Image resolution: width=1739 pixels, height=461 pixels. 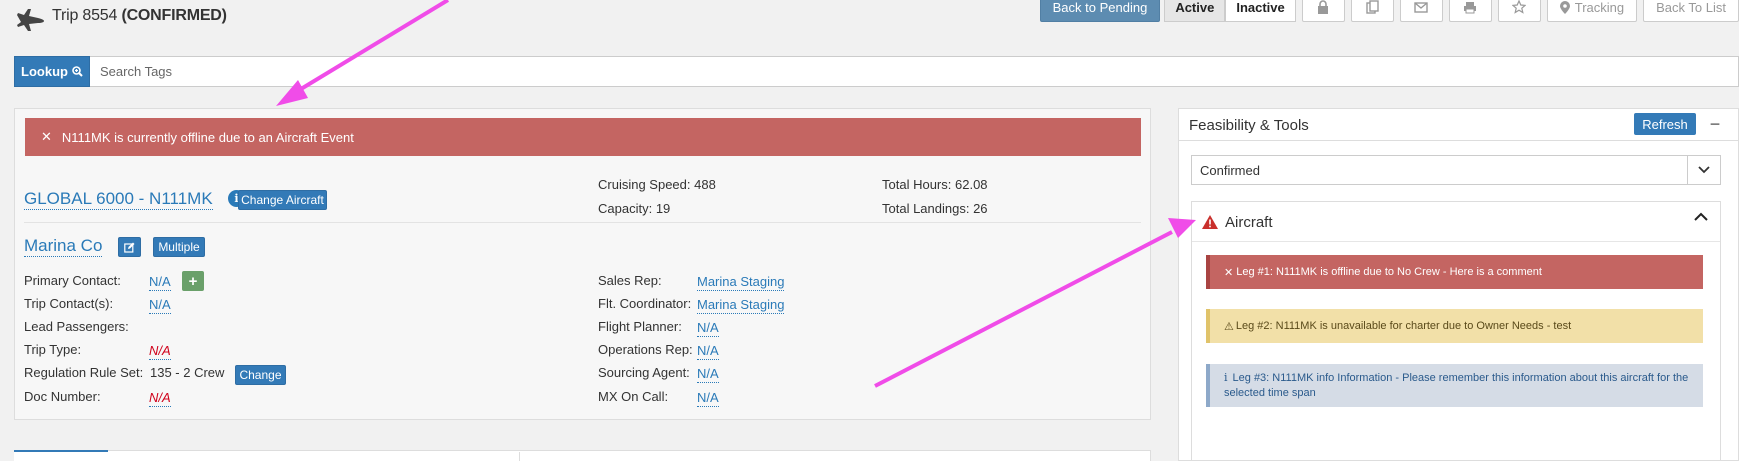 I want to click on lock-button, so click(x=1323, y=11).